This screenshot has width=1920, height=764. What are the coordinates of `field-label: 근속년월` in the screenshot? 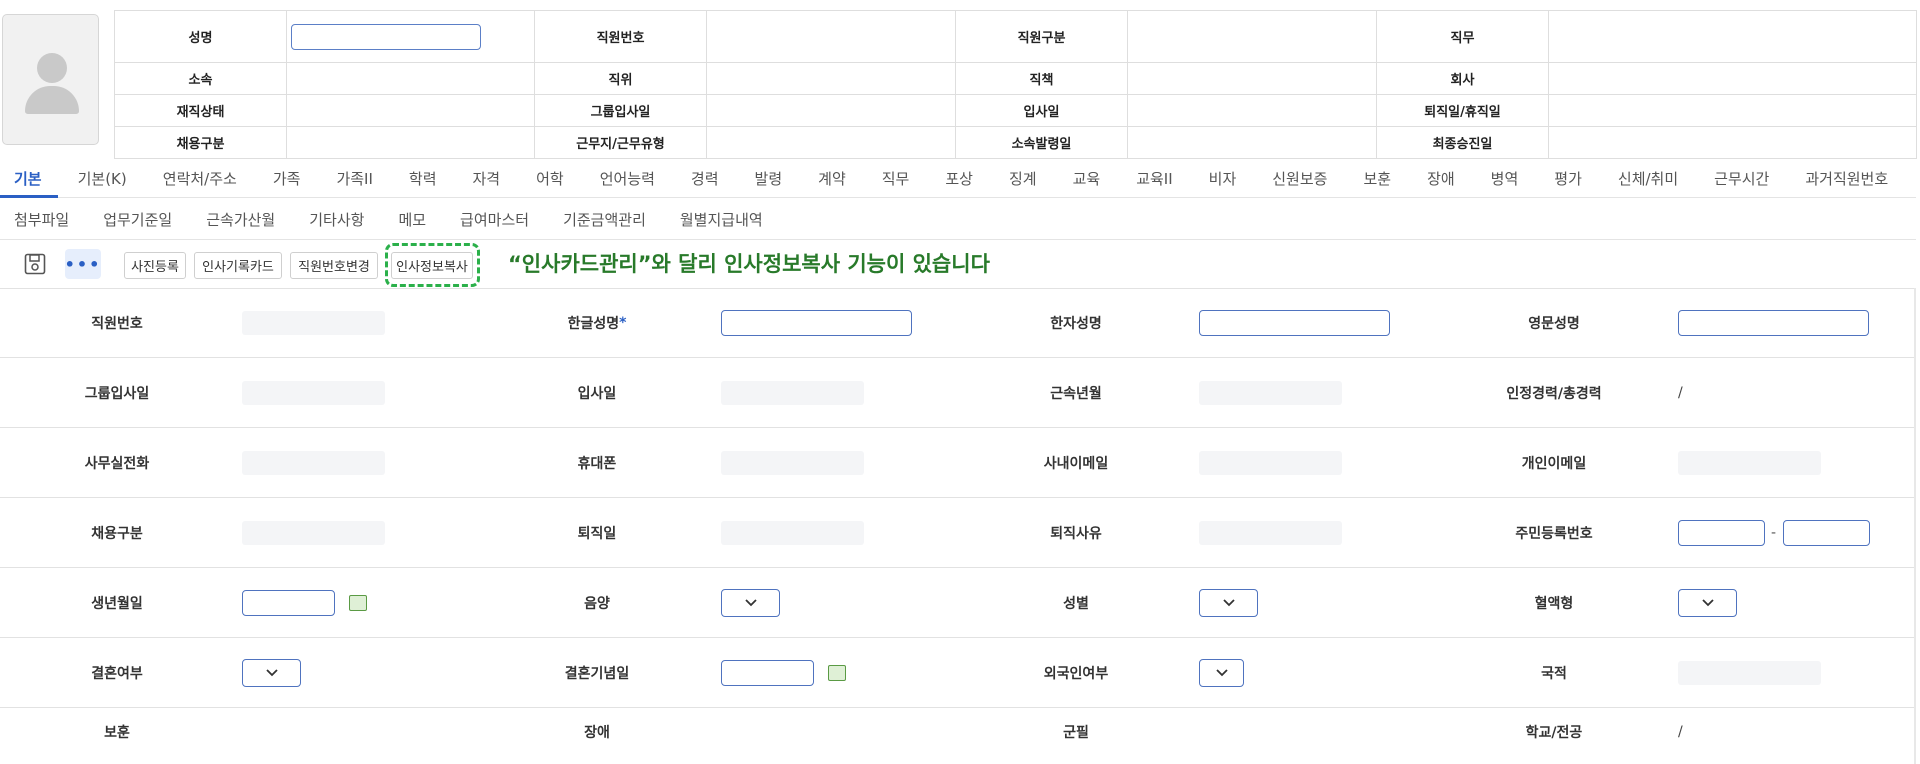 It's located at (1076, 393).